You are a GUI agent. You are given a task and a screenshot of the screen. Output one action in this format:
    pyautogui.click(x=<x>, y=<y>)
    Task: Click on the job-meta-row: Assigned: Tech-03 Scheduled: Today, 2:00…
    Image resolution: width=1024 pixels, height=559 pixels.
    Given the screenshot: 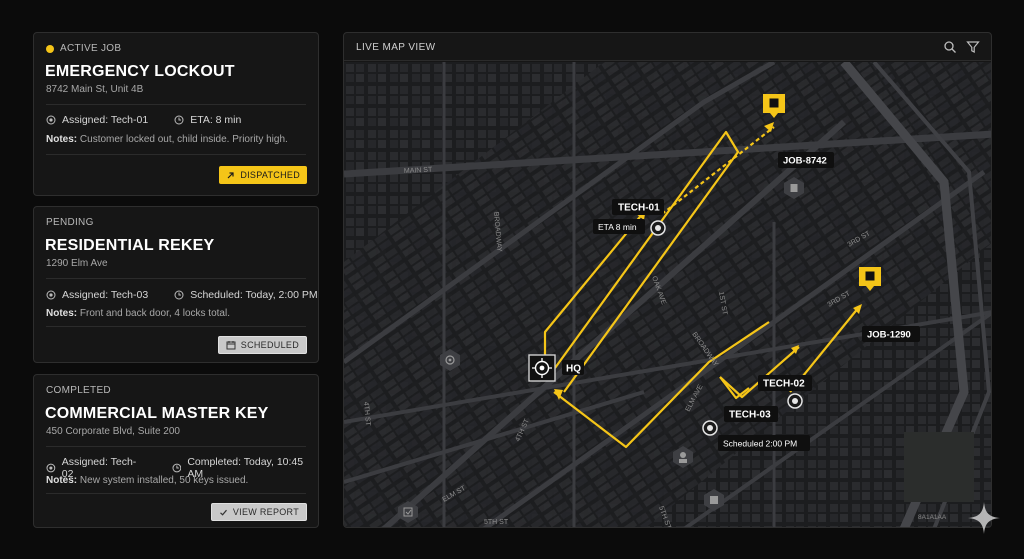 What is the action you would take?
    pyautogui.click(x=182, y=295)
    